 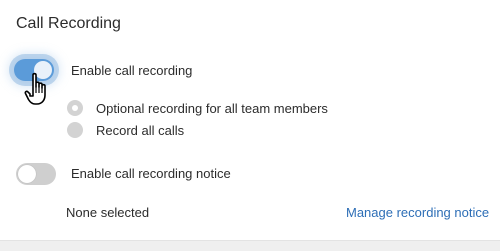 What do you see at coordinates (132, 70) in the screenshot?
I see `enable-call-recording-label: Enable call recording` at bounding box center [132, 70].